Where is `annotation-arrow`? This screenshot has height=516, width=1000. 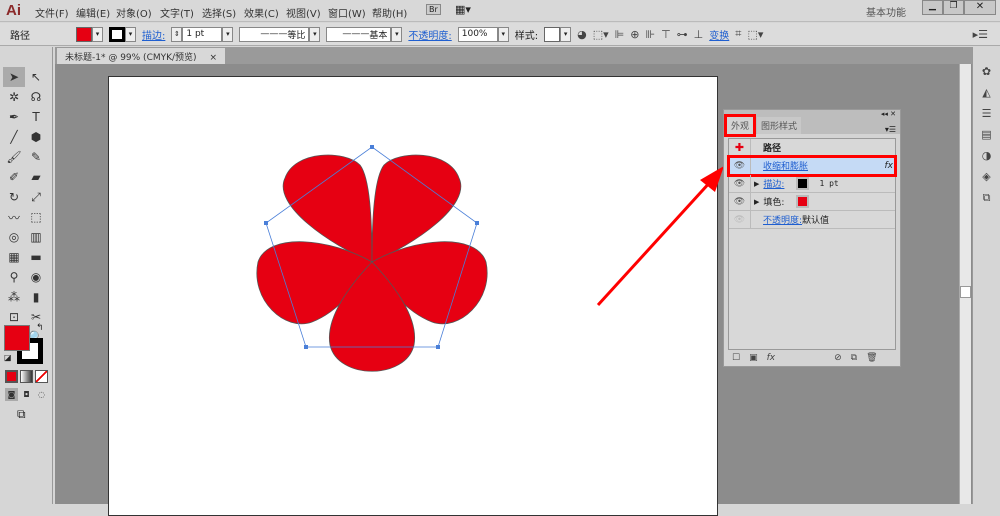 annotation-arrow is located at coordinates (660, 236).